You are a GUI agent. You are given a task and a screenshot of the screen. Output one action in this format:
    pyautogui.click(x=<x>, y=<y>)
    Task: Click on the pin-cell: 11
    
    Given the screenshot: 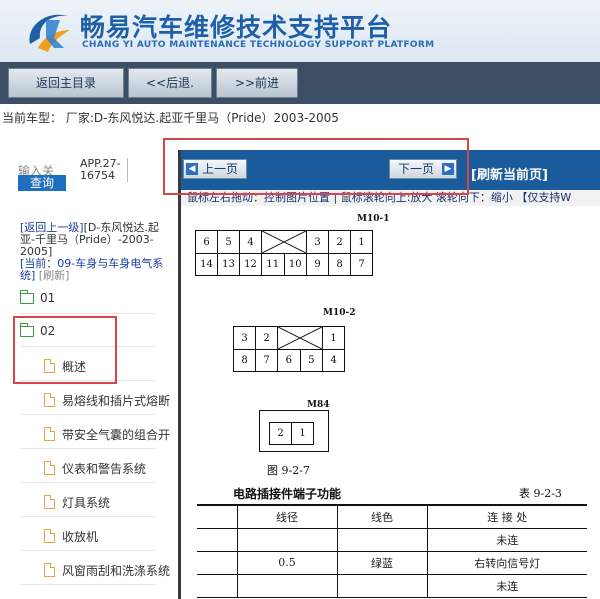 What is the action you would take?
    pyautogui.click(x=273, y=264)
    